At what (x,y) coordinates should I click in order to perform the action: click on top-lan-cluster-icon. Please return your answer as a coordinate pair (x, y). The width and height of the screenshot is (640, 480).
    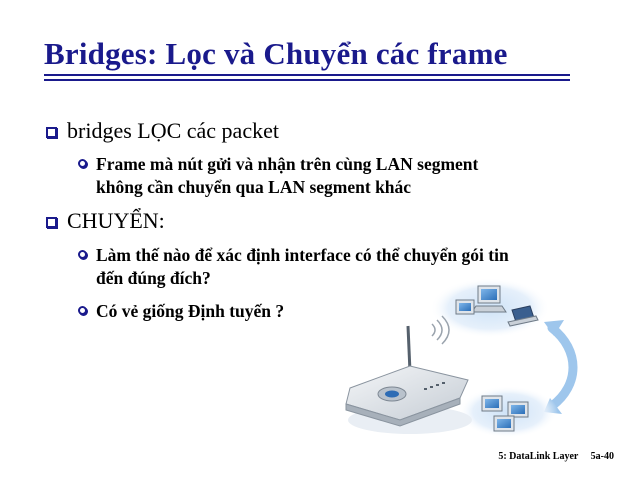
    Looking at the image, I should click on (490, 308).